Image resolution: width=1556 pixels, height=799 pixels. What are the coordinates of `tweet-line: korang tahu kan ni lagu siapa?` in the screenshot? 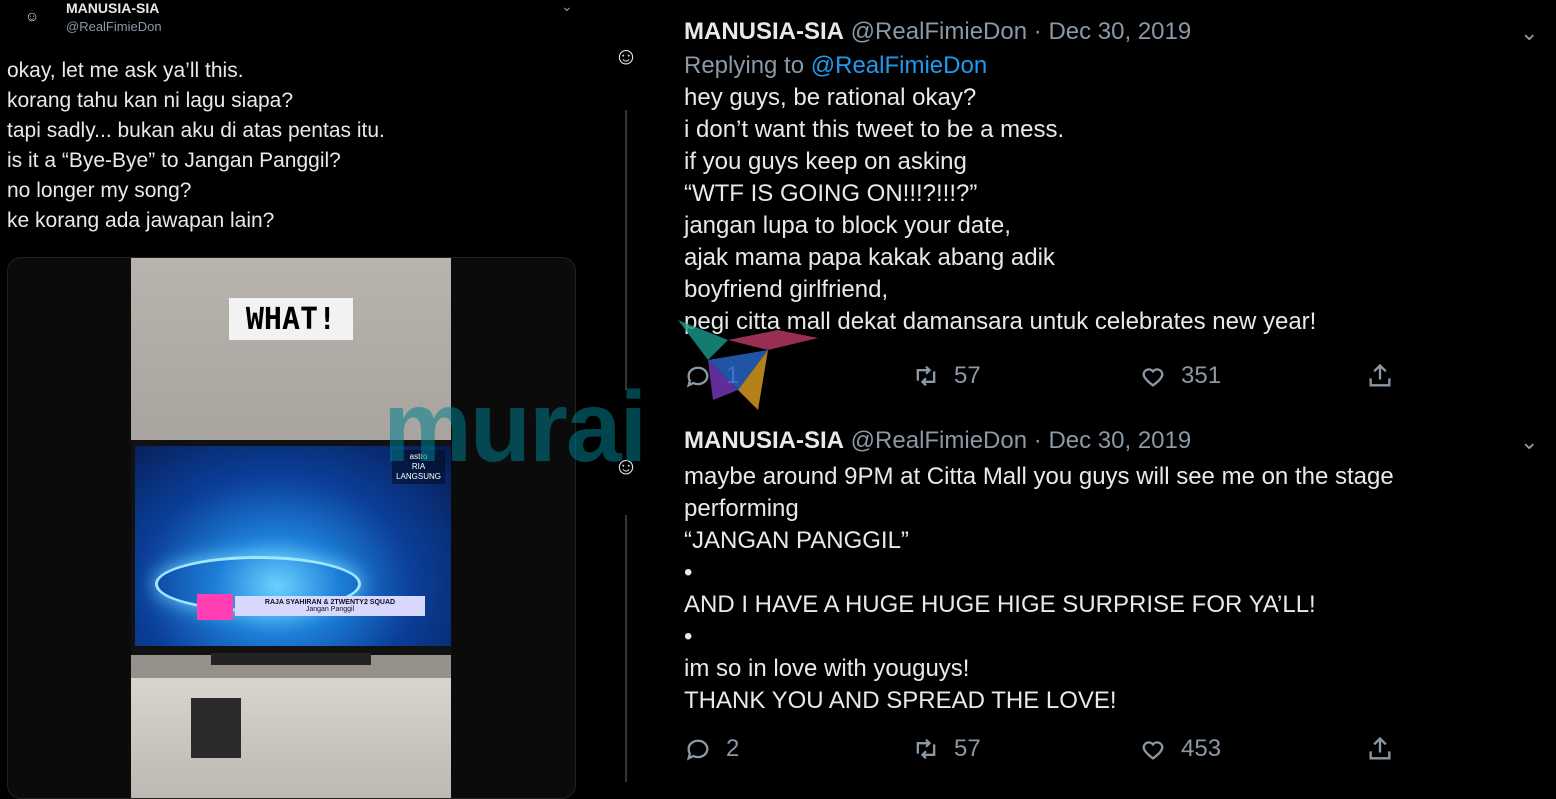 It's located at (150, 100).